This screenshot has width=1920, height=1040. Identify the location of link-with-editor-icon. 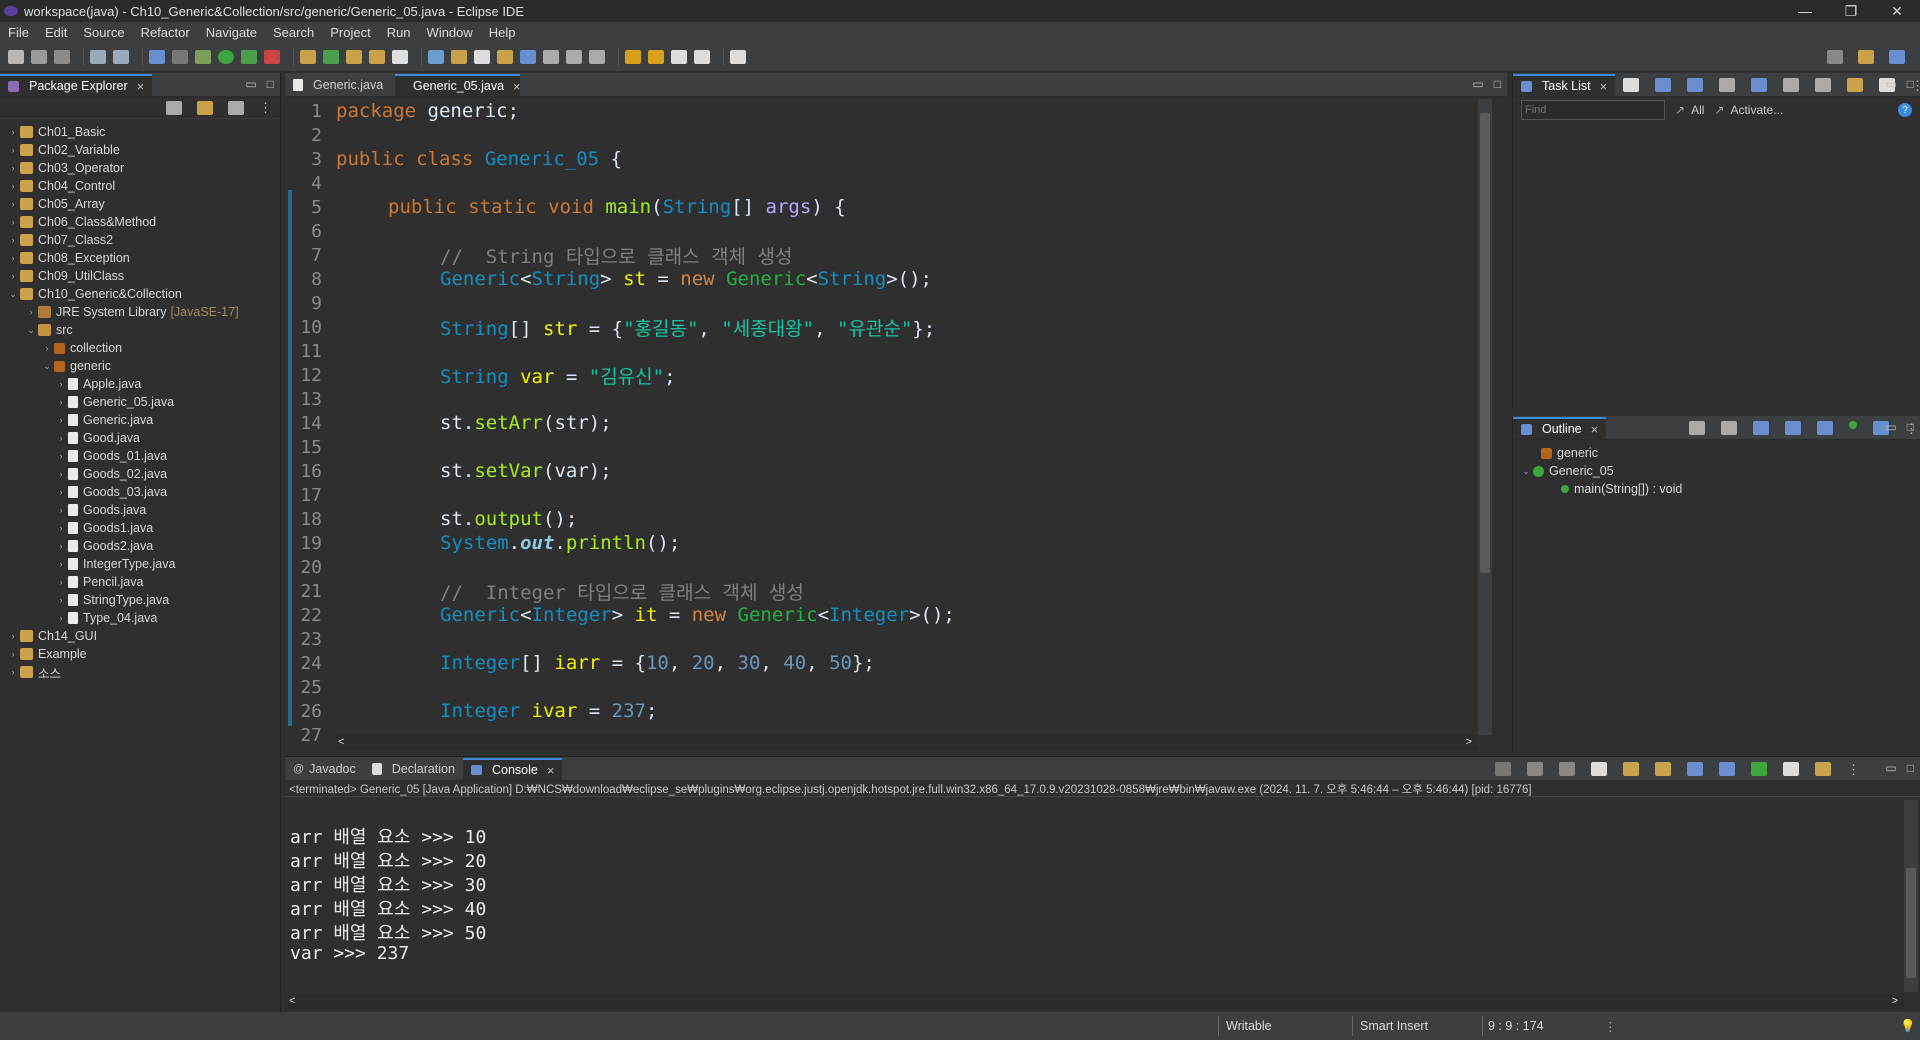
(205, 107).